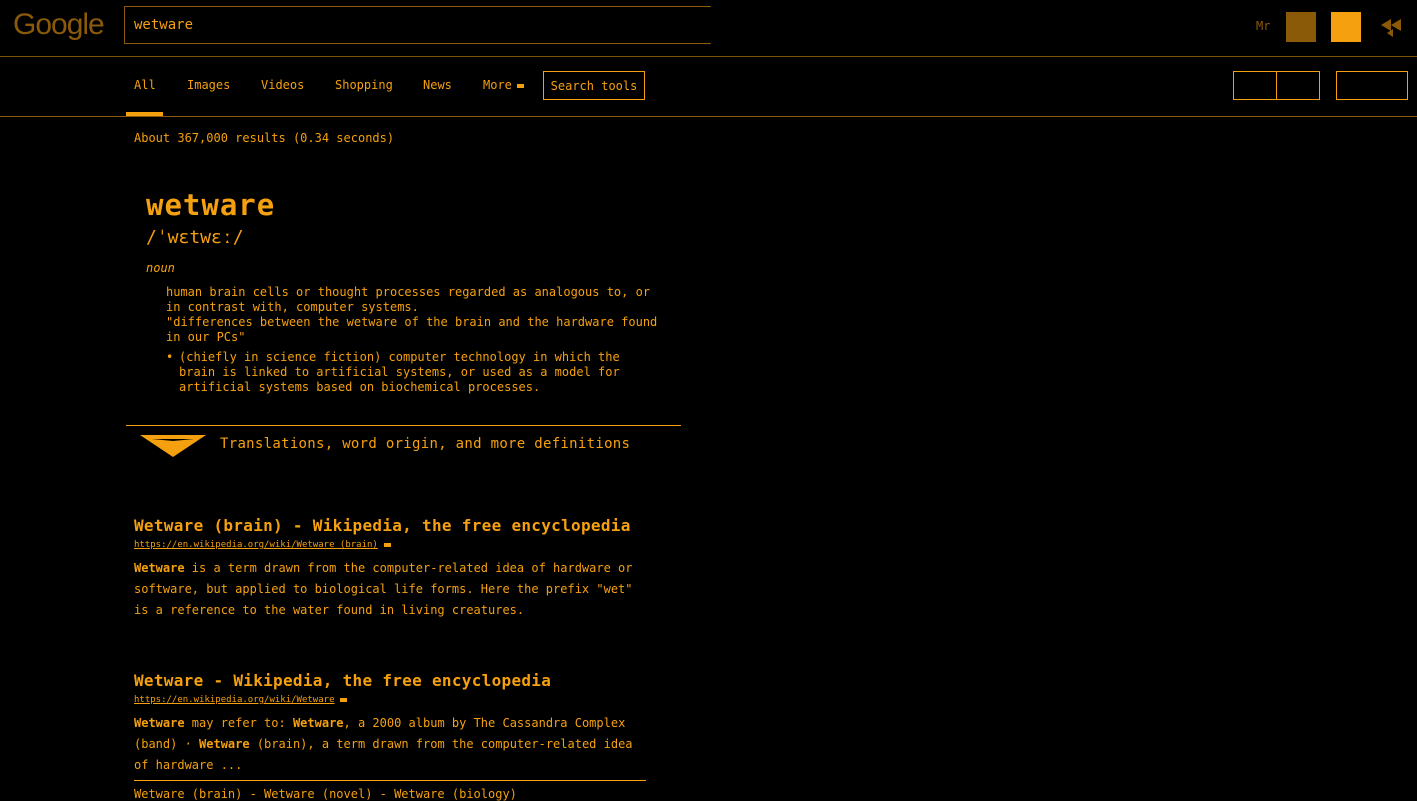 Image resolution: width=1417 pixels, height=801 pixels. What do you see at coordinates (390, 780) in the screenshot?
I see `result-divider` at bounding box center [390, 780].